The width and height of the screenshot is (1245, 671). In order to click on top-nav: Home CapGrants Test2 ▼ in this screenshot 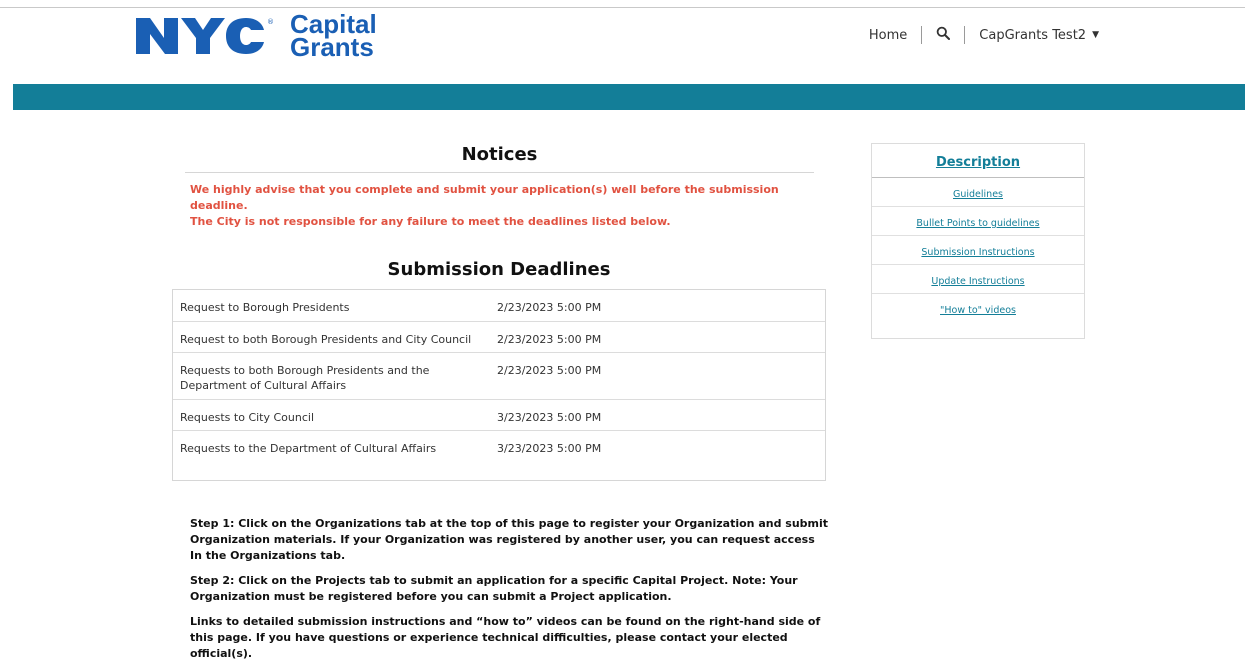, I will do `click(984, 35)`.